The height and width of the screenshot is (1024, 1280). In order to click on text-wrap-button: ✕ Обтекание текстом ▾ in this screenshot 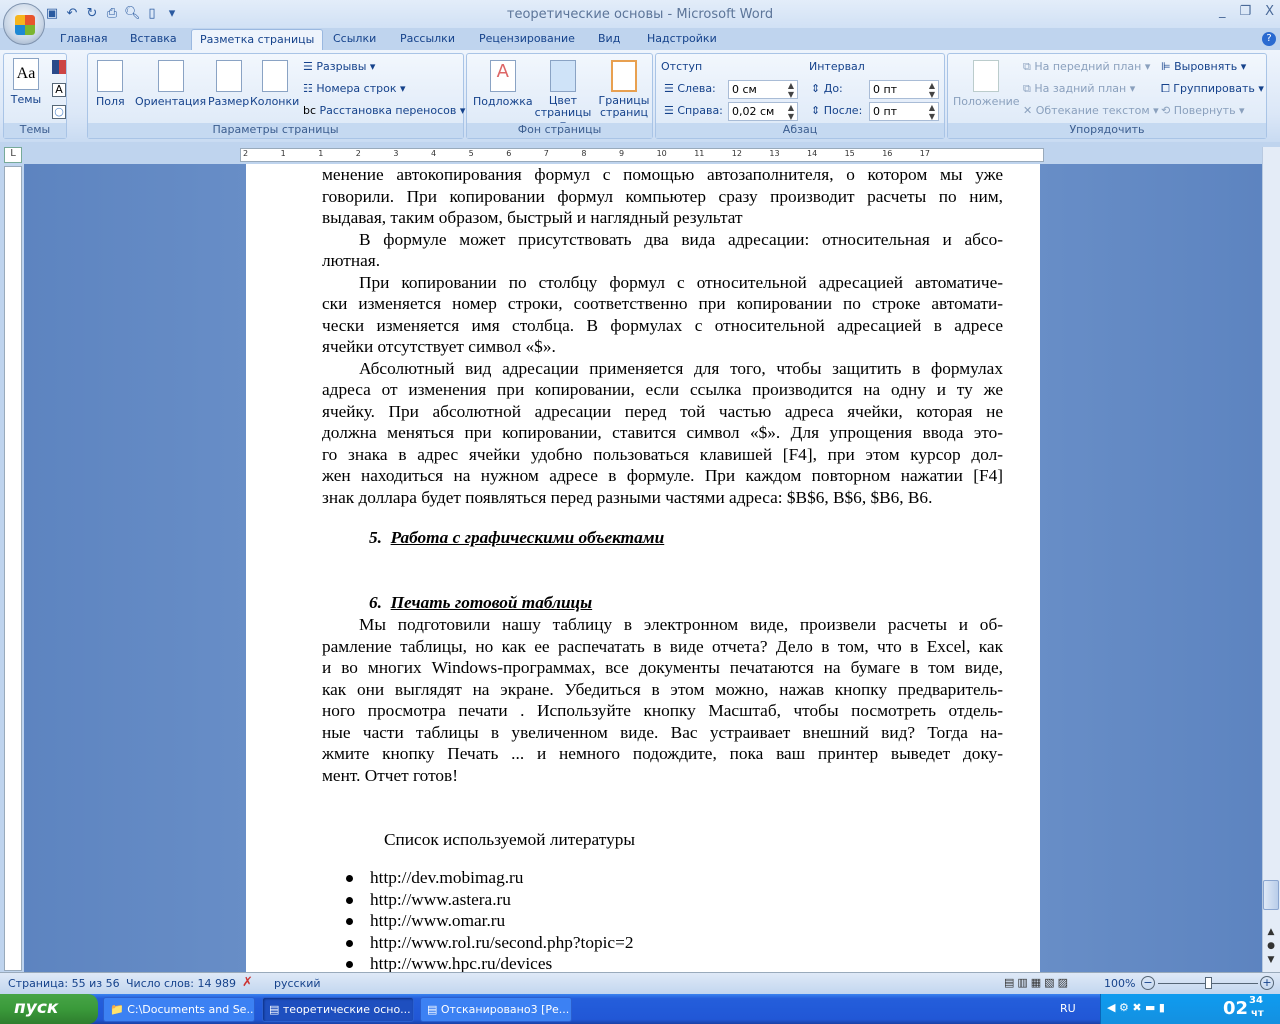, I will do `click(1091, 110)`.